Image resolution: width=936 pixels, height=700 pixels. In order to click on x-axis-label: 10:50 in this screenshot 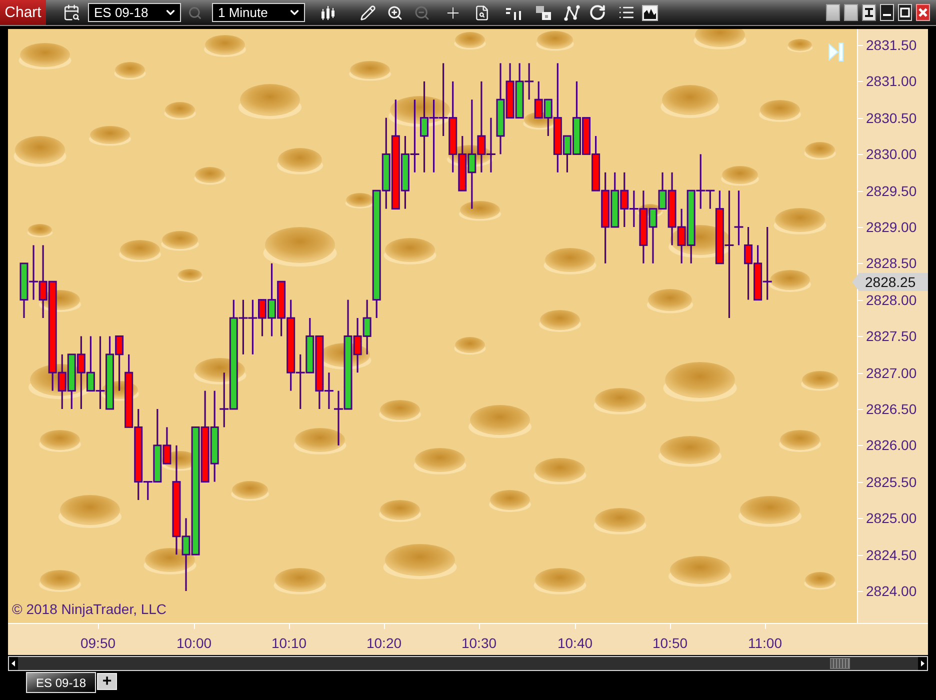, I will do `click(670, 643)`.